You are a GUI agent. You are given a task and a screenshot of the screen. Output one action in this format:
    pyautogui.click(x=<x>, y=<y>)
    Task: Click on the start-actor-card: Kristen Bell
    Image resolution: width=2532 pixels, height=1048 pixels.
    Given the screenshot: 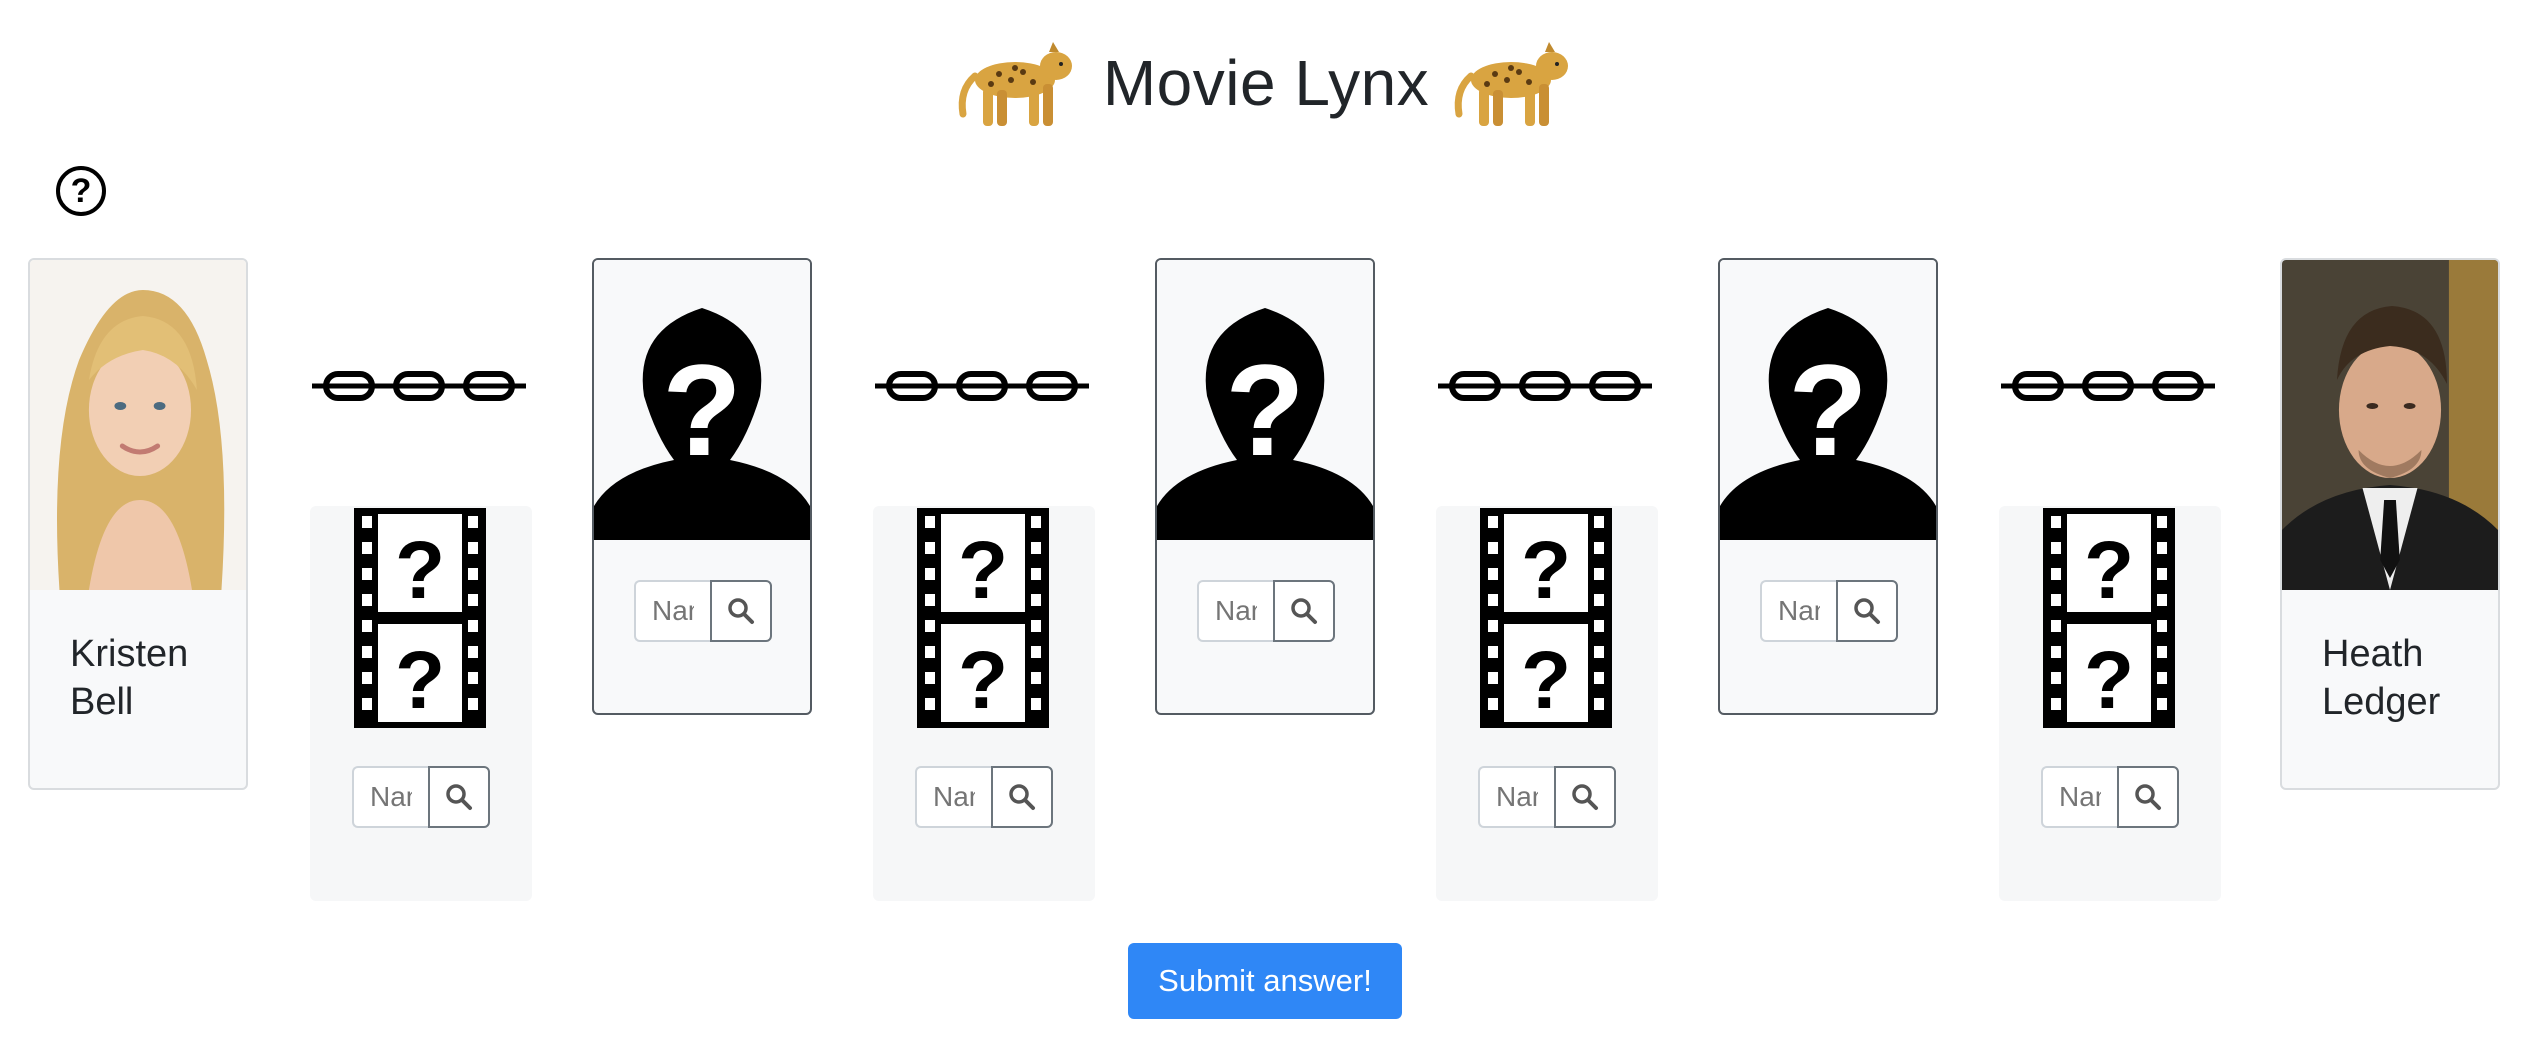 What is the action you would take?
    pyautogui.click(x=138, y=524)
    